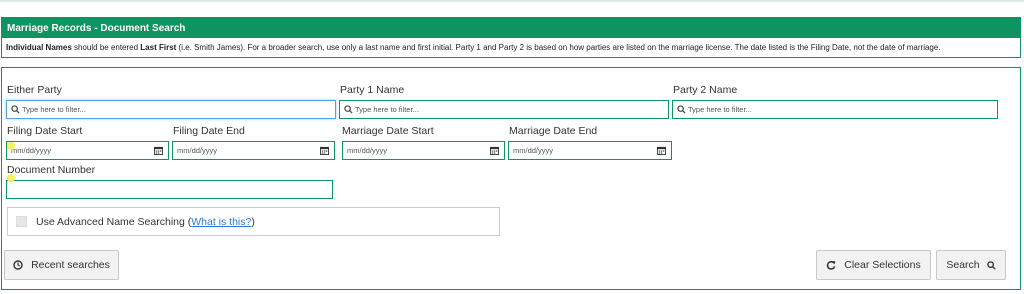 The image size is (1024, 294). I want to click on search-button: Search, so click(971, 265).